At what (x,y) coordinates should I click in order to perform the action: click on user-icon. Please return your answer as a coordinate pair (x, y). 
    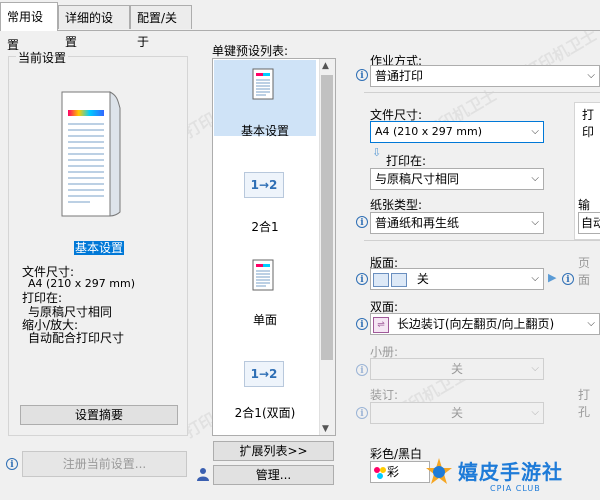
    Looking at the image, I should click on (203, 474).